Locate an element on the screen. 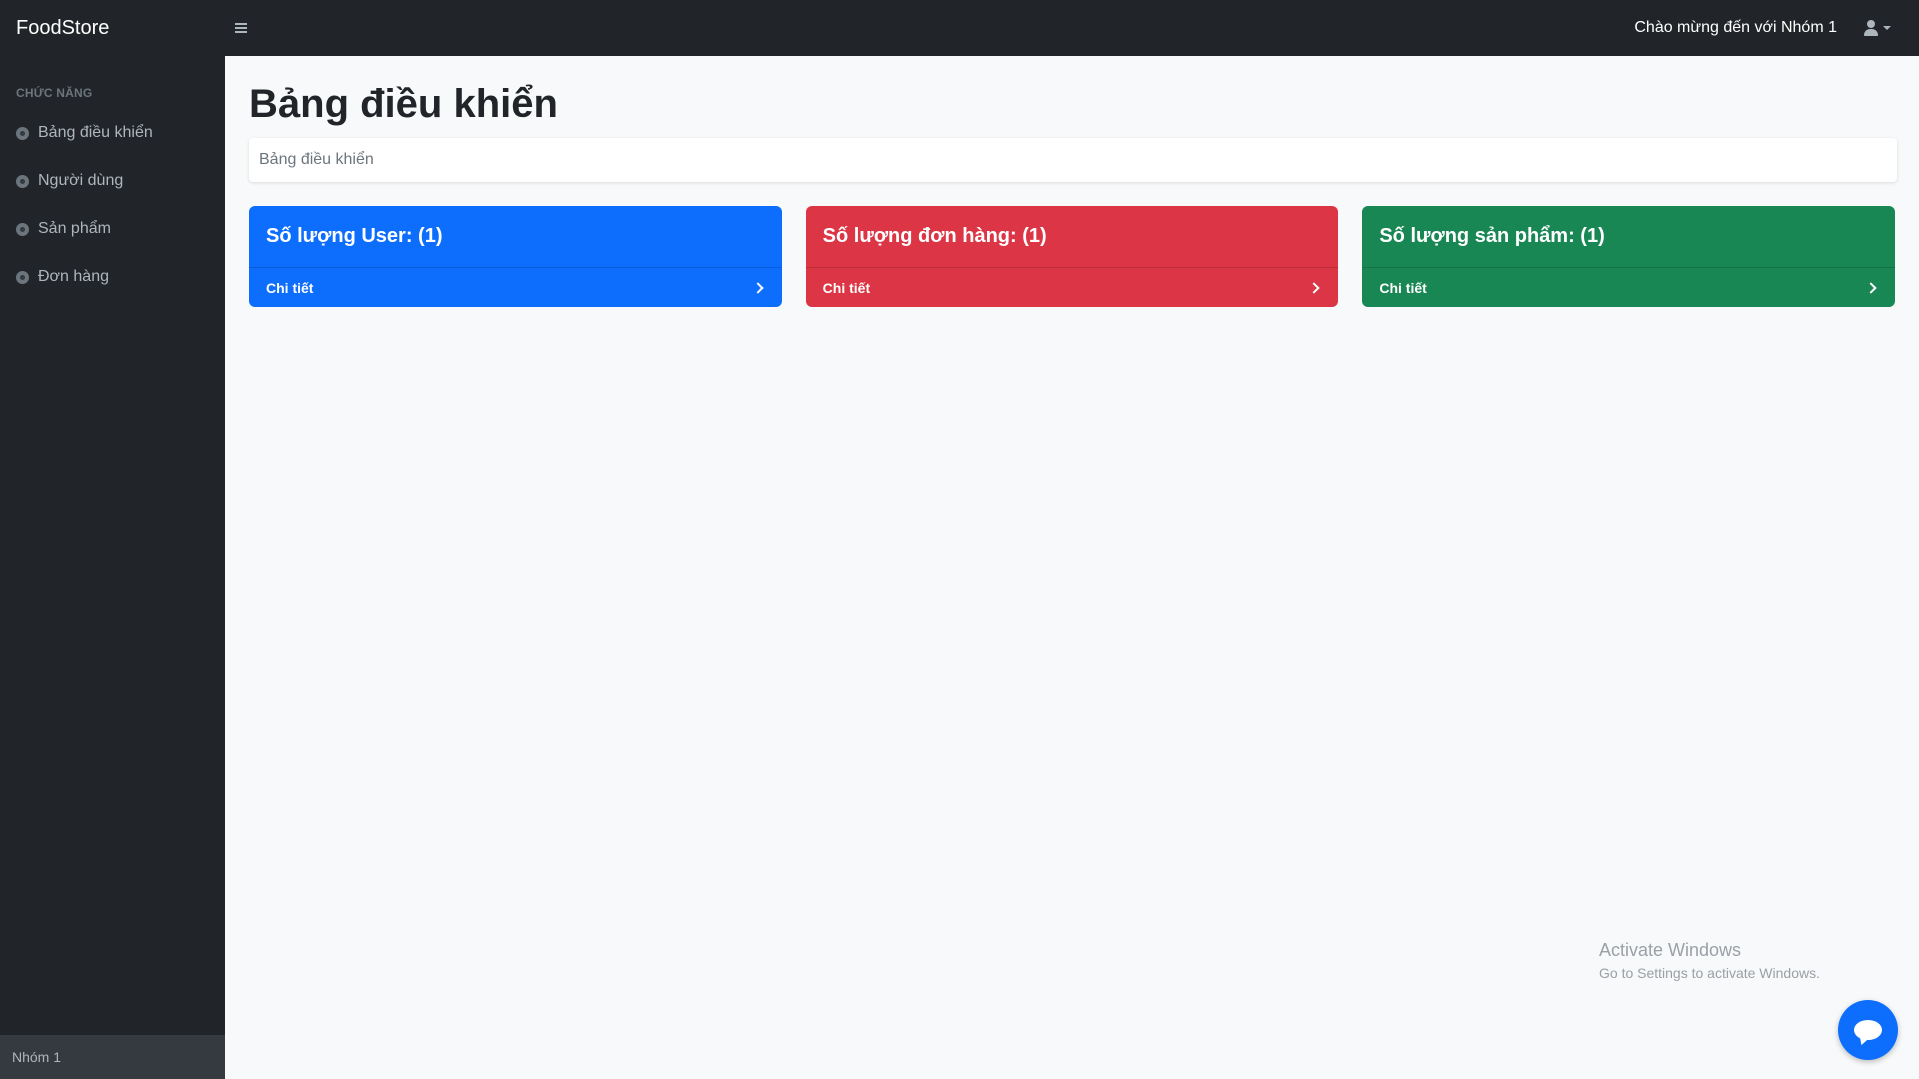  sidebar-item-products: Sản phẩm is located at coordinates (112, 229).